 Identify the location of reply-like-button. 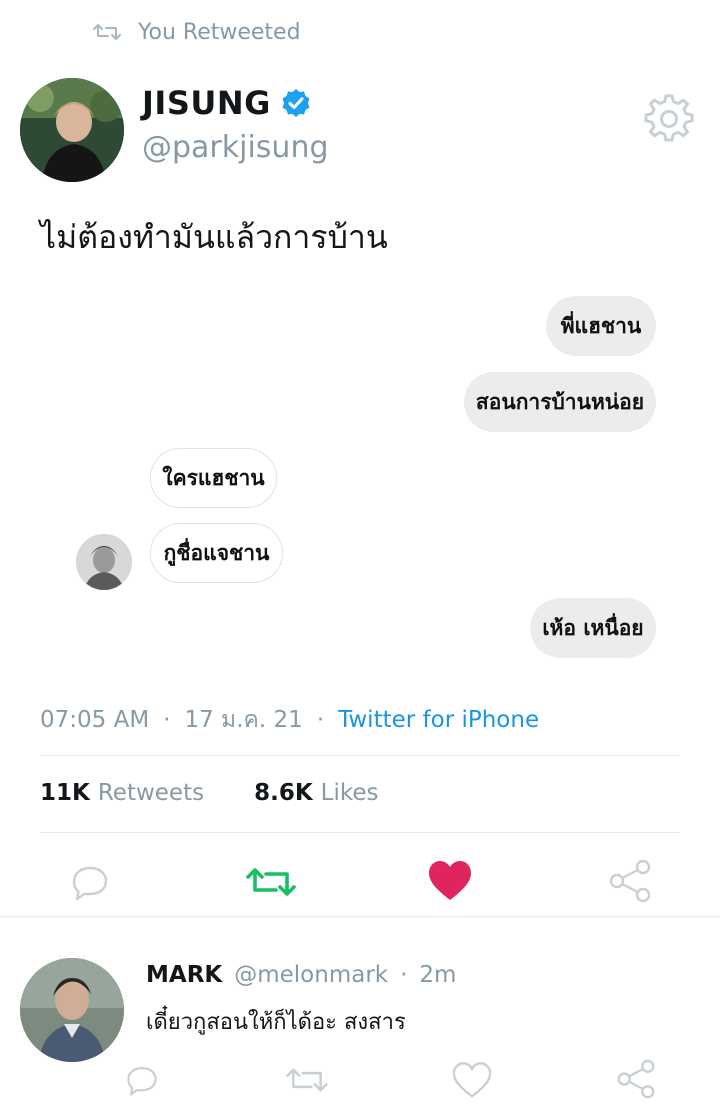
(472, 1080).